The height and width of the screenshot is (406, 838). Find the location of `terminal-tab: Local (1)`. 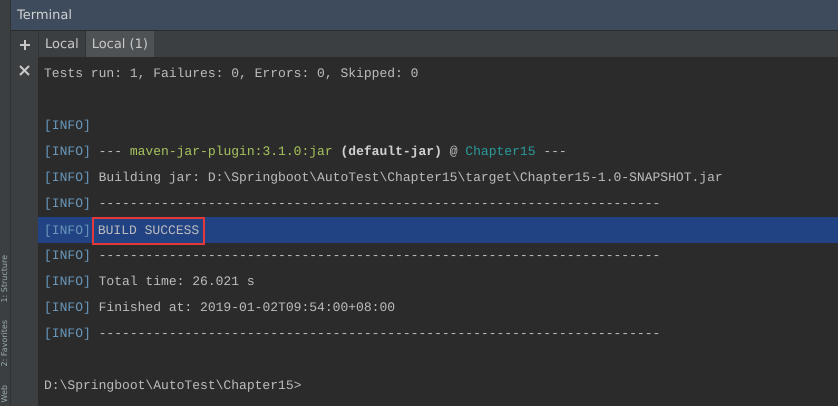

terminal-tab: Local (1) is located at coordinates (119, 44).